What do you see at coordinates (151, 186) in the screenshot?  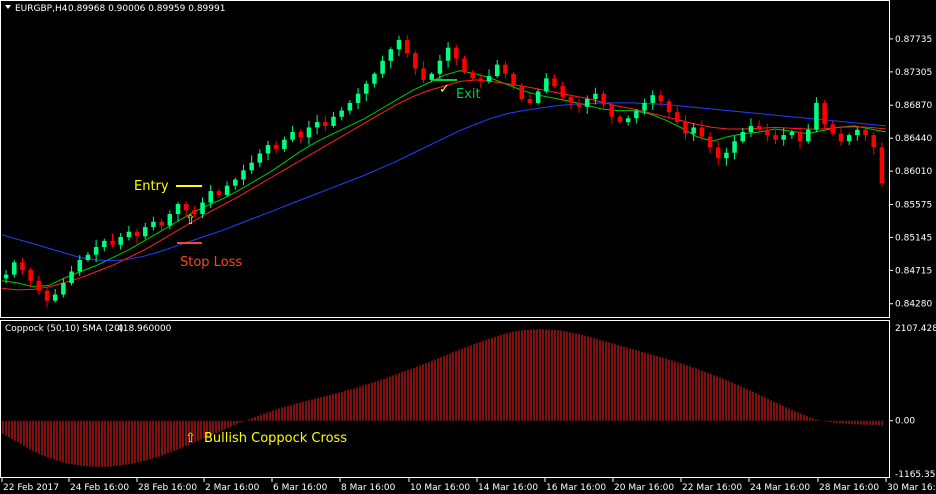 I see `entry-label: Entry` at bounding box center [151, 186].